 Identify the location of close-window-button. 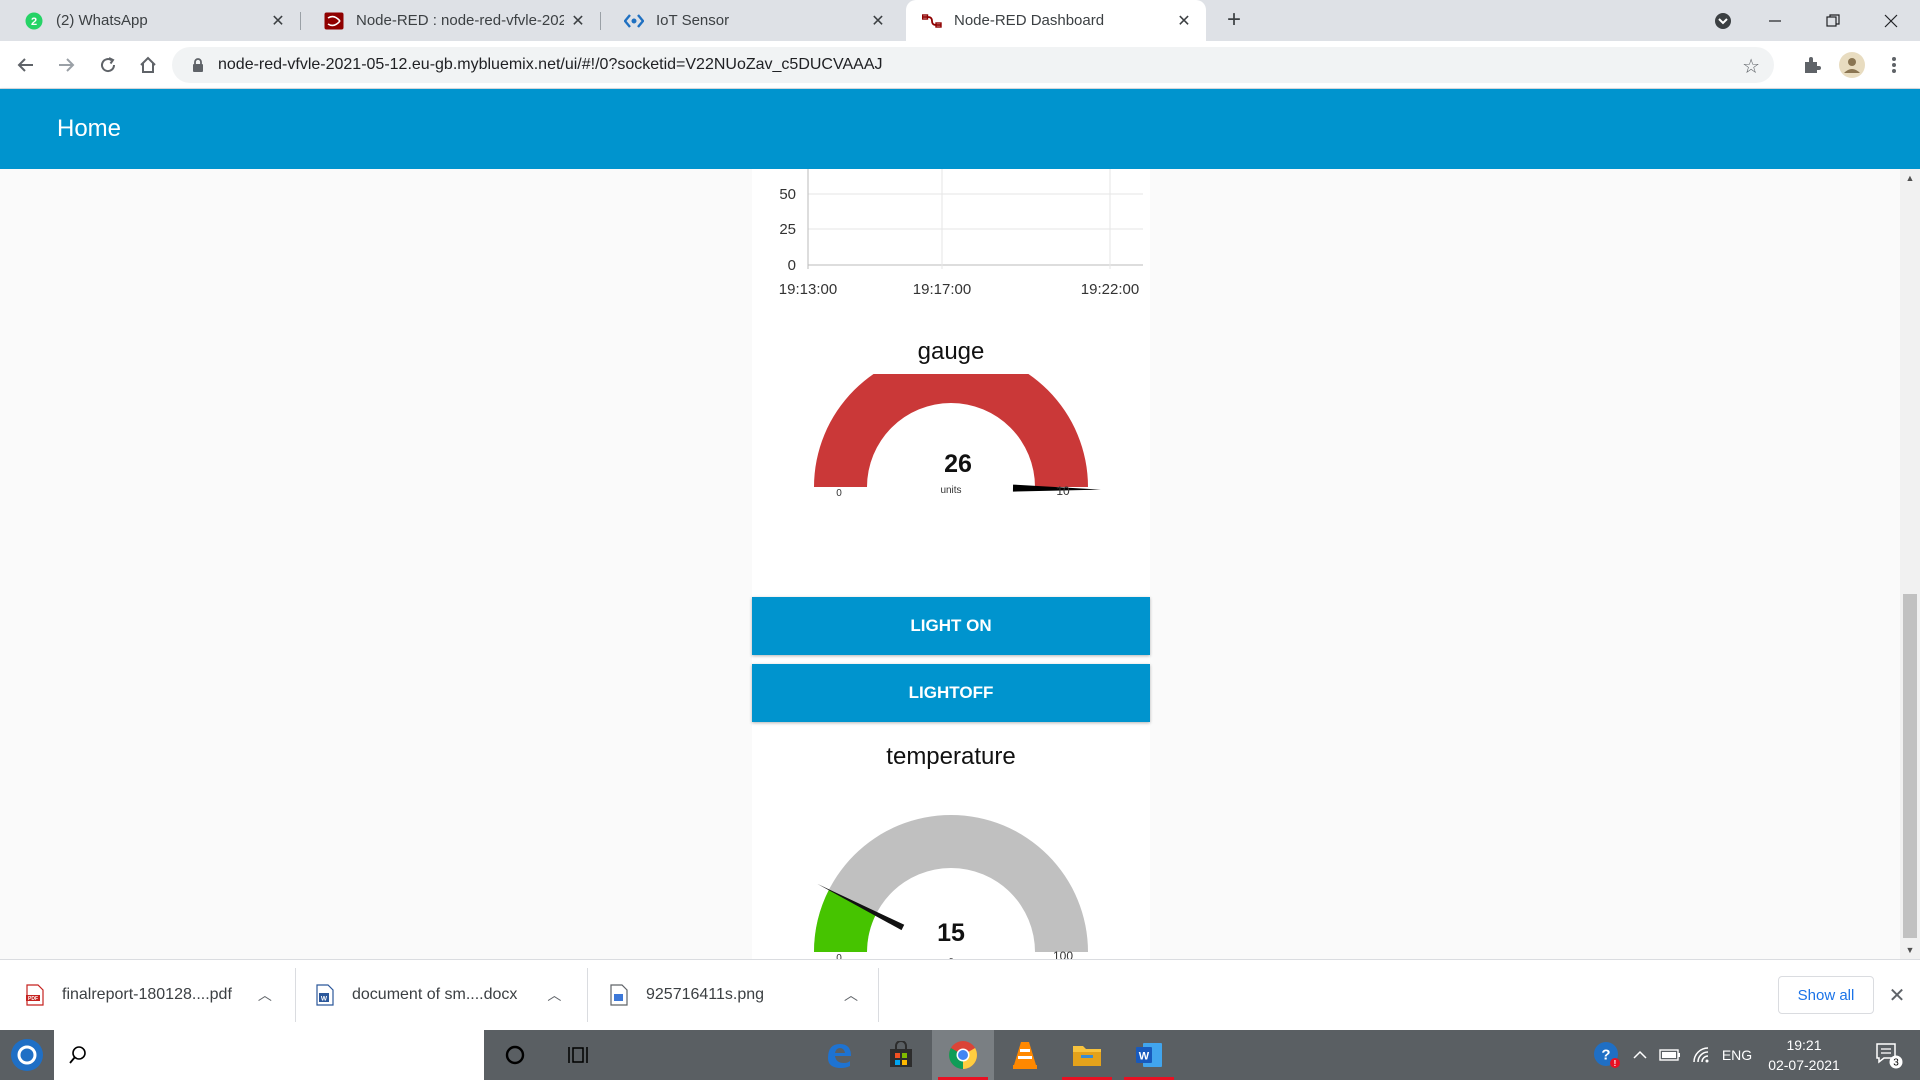
(1891, 20).